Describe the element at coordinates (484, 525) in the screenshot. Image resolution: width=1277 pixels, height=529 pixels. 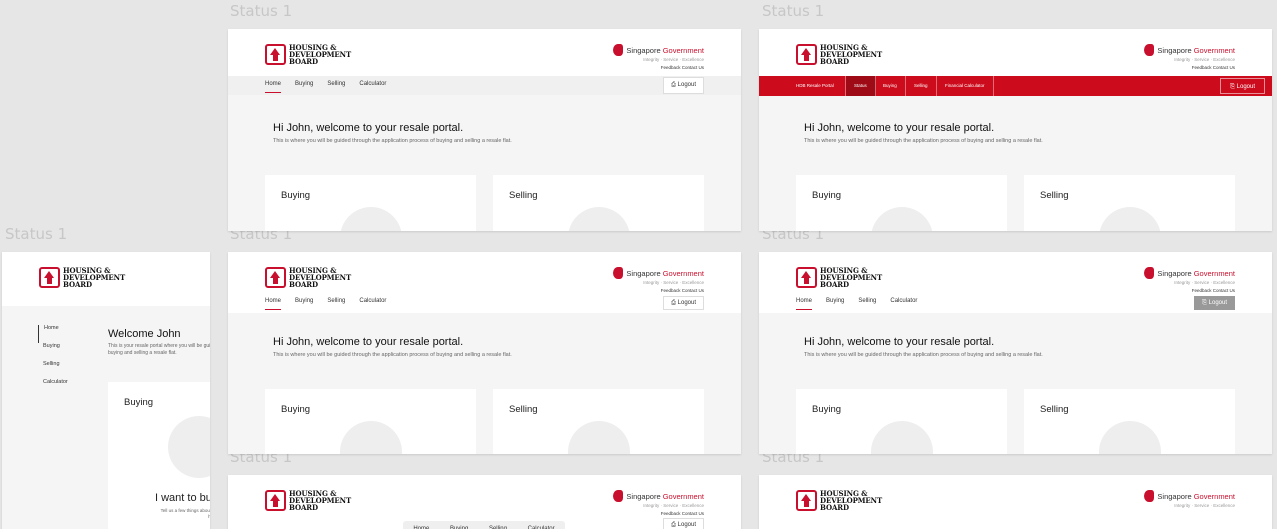
I see `pill-nav: Home Buying Selling Calculator` at that location.